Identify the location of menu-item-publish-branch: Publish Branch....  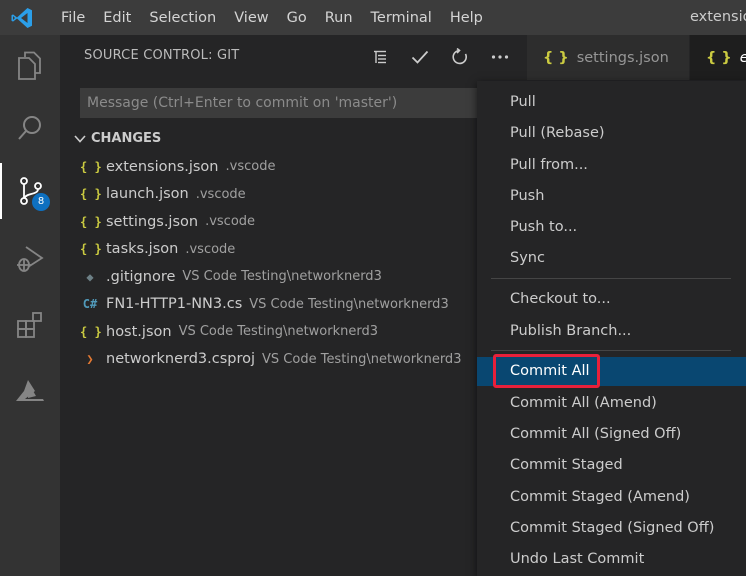
(611, 331).